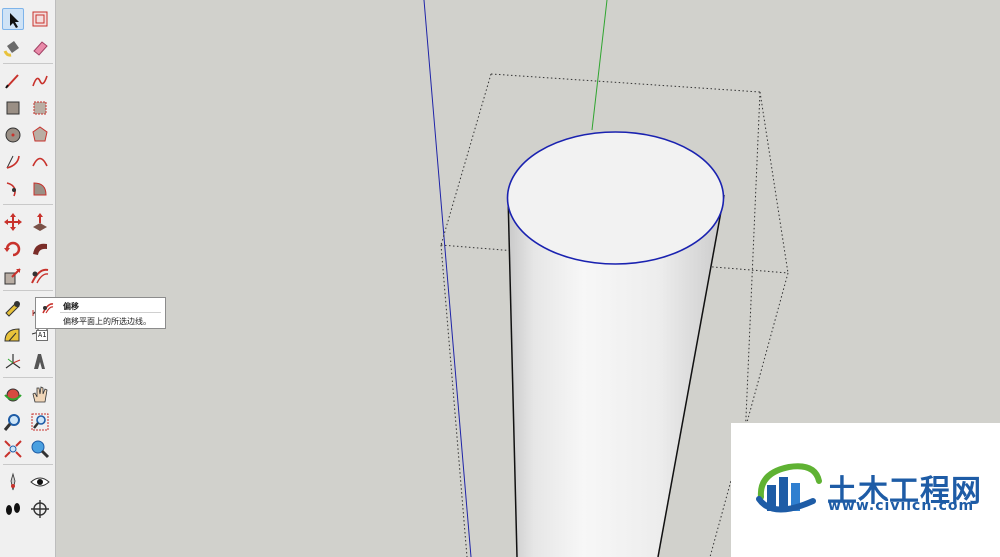  I want to click on blue-axis-line, so click(447, 278).